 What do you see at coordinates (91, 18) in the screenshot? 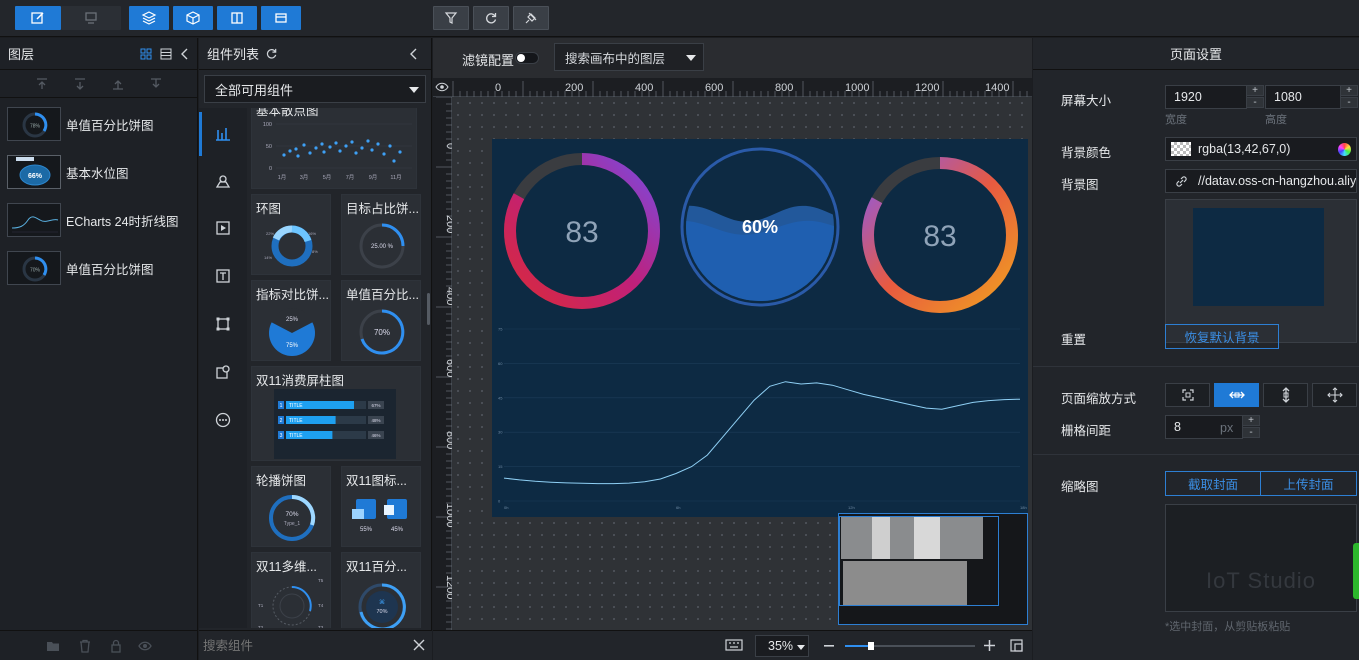
I see `preview-mode-button` at bounding box center [91, 18].